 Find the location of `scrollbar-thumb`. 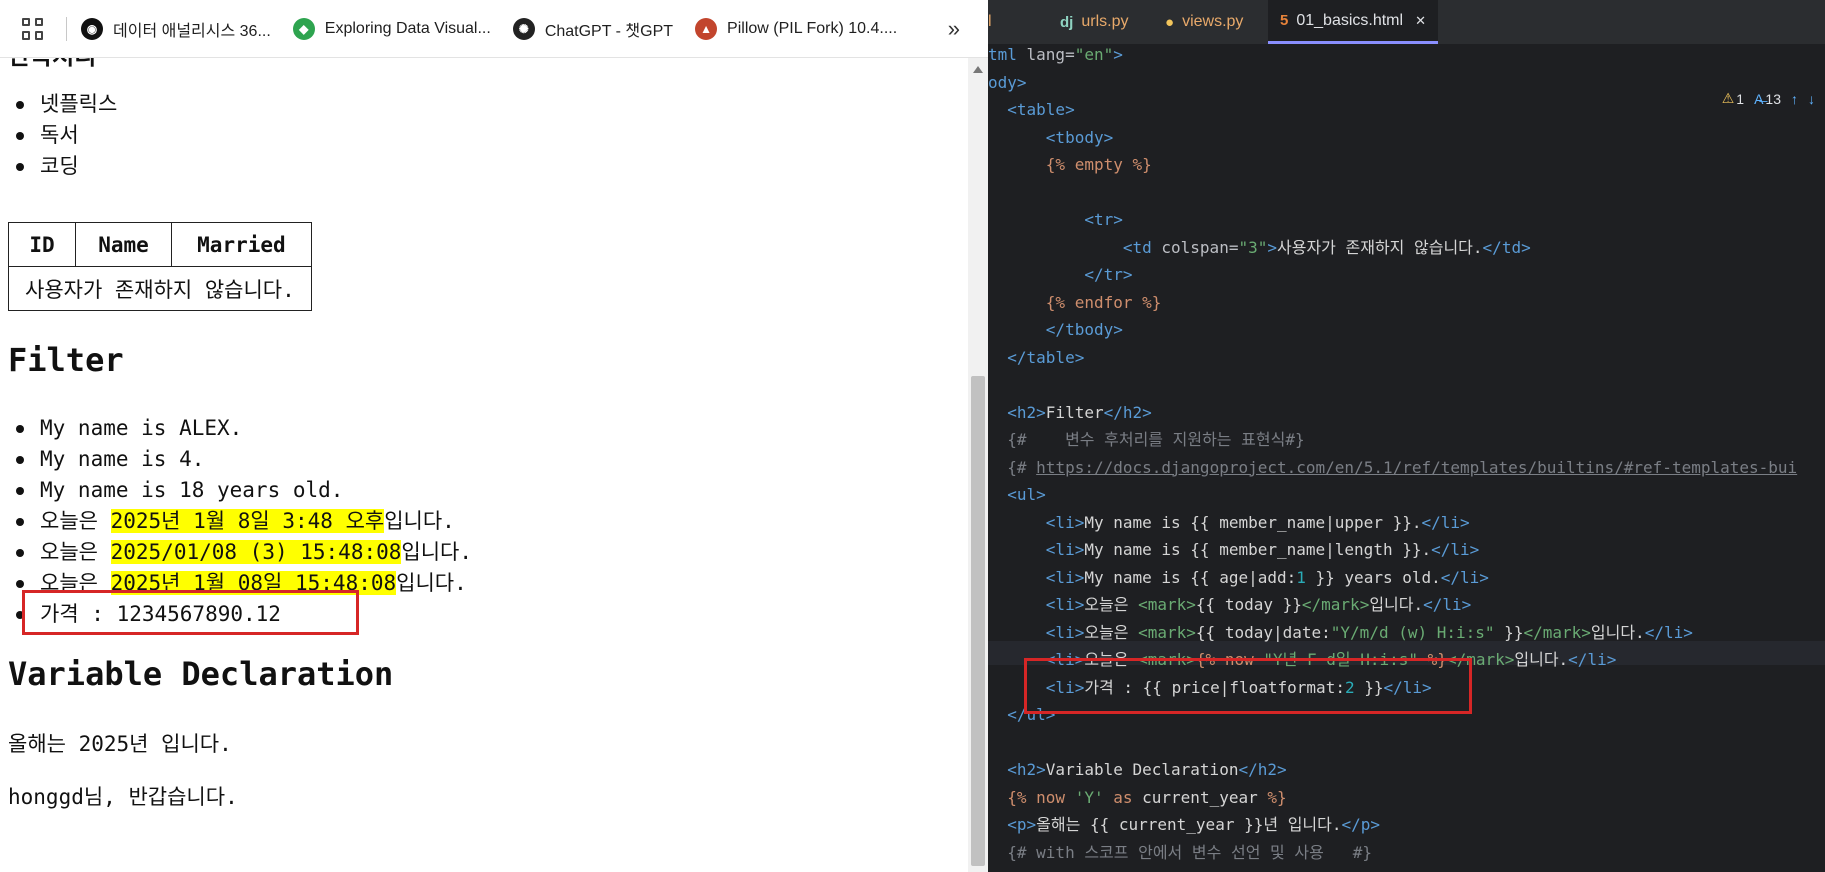

scrollbar-thumb is located at coordinates (978, 621).